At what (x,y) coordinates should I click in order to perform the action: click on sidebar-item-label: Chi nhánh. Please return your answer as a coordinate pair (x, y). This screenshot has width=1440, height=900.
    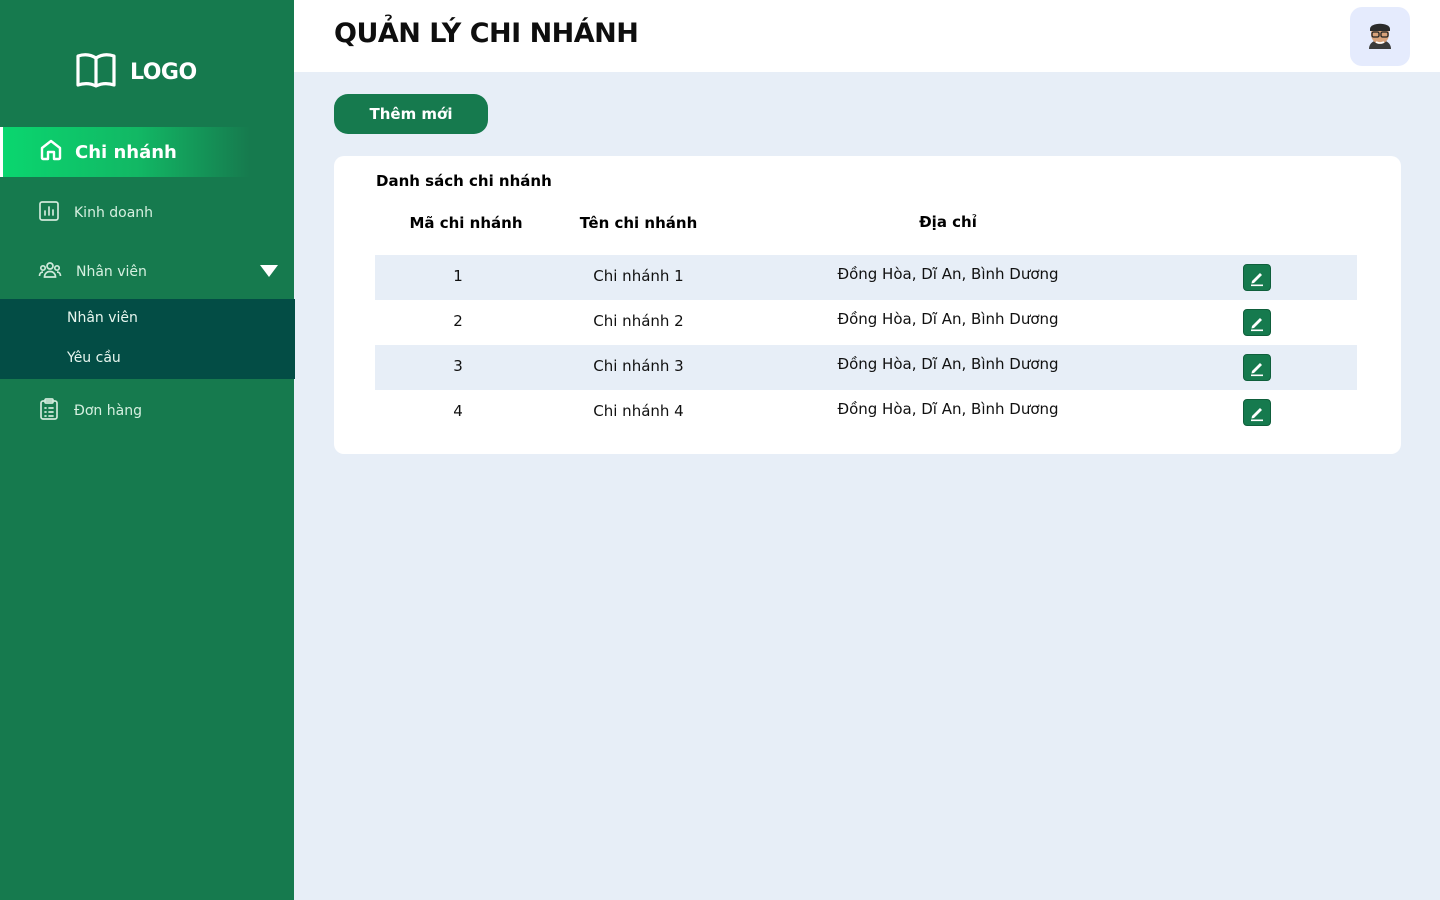
    Looking at the image, I should click on (126, 152).